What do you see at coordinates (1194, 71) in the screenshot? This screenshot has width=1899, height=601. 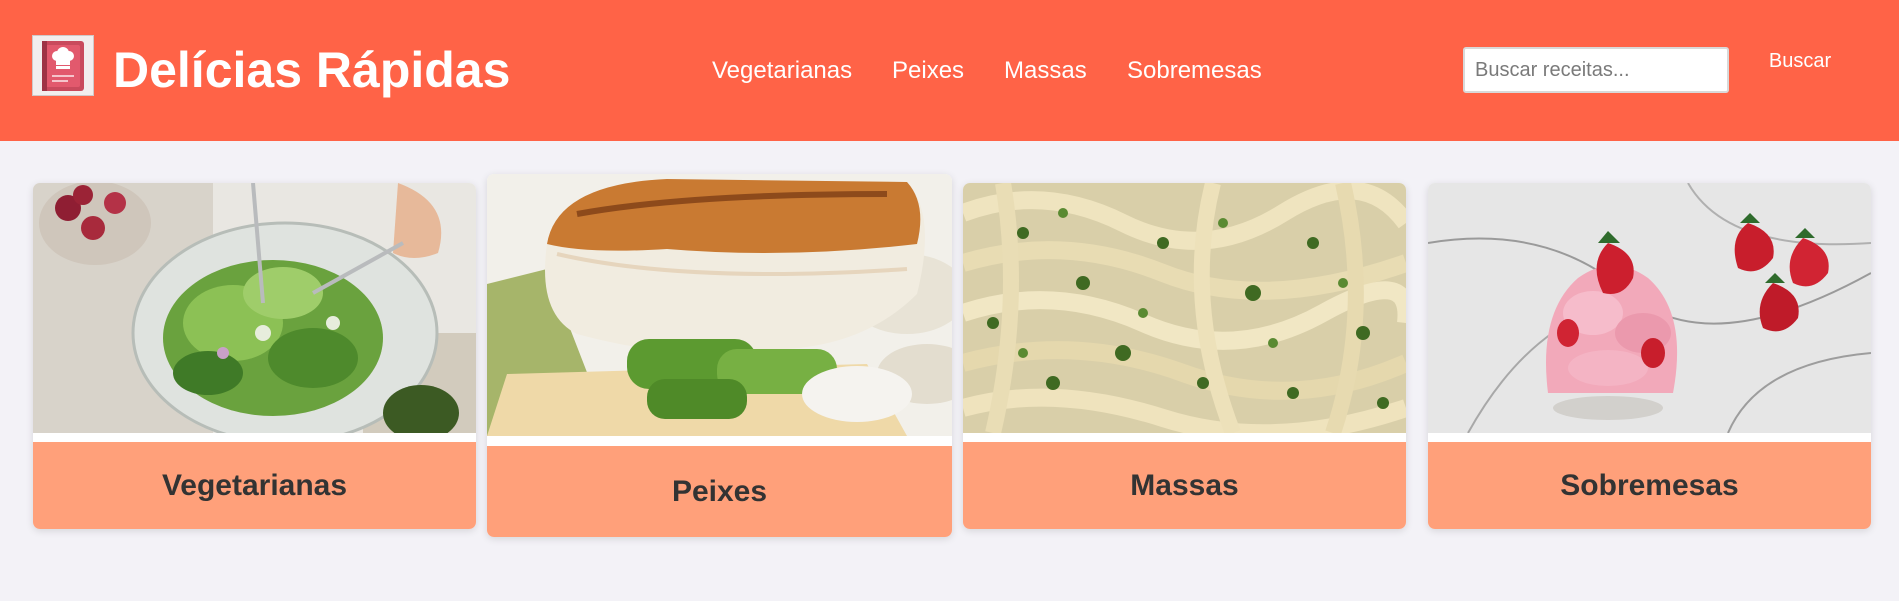 I see `nav-link-sobremesas: Sobremesas` at bounding box center [1194, 71].